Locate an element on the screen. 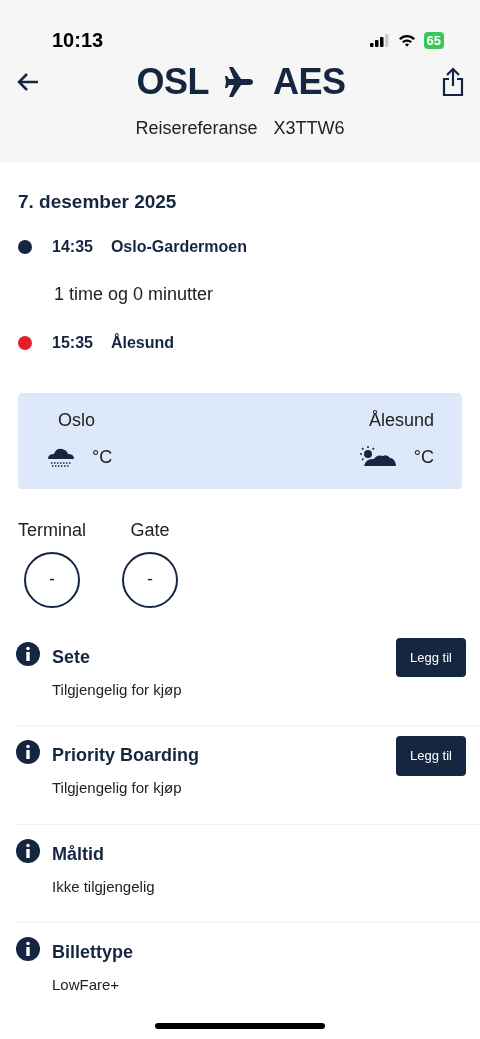 This screenshot has width=480, height=1039. info-label: Gate is located at coordinates (150, 530).